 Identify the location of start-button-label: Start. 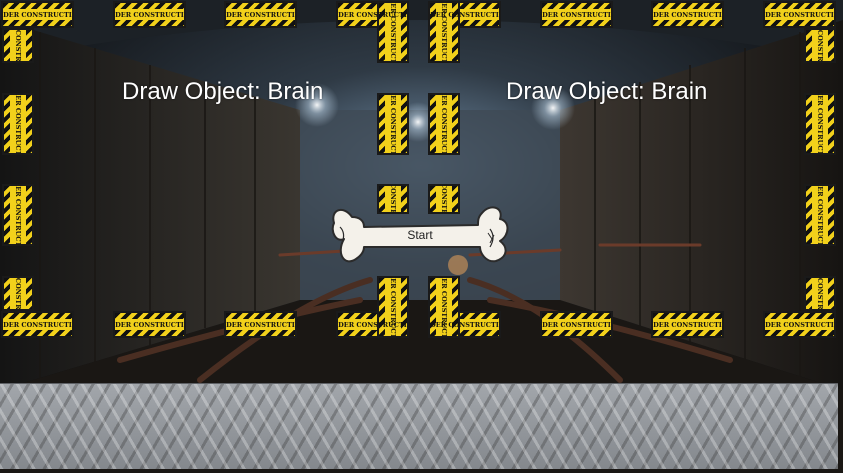
(420, 235).